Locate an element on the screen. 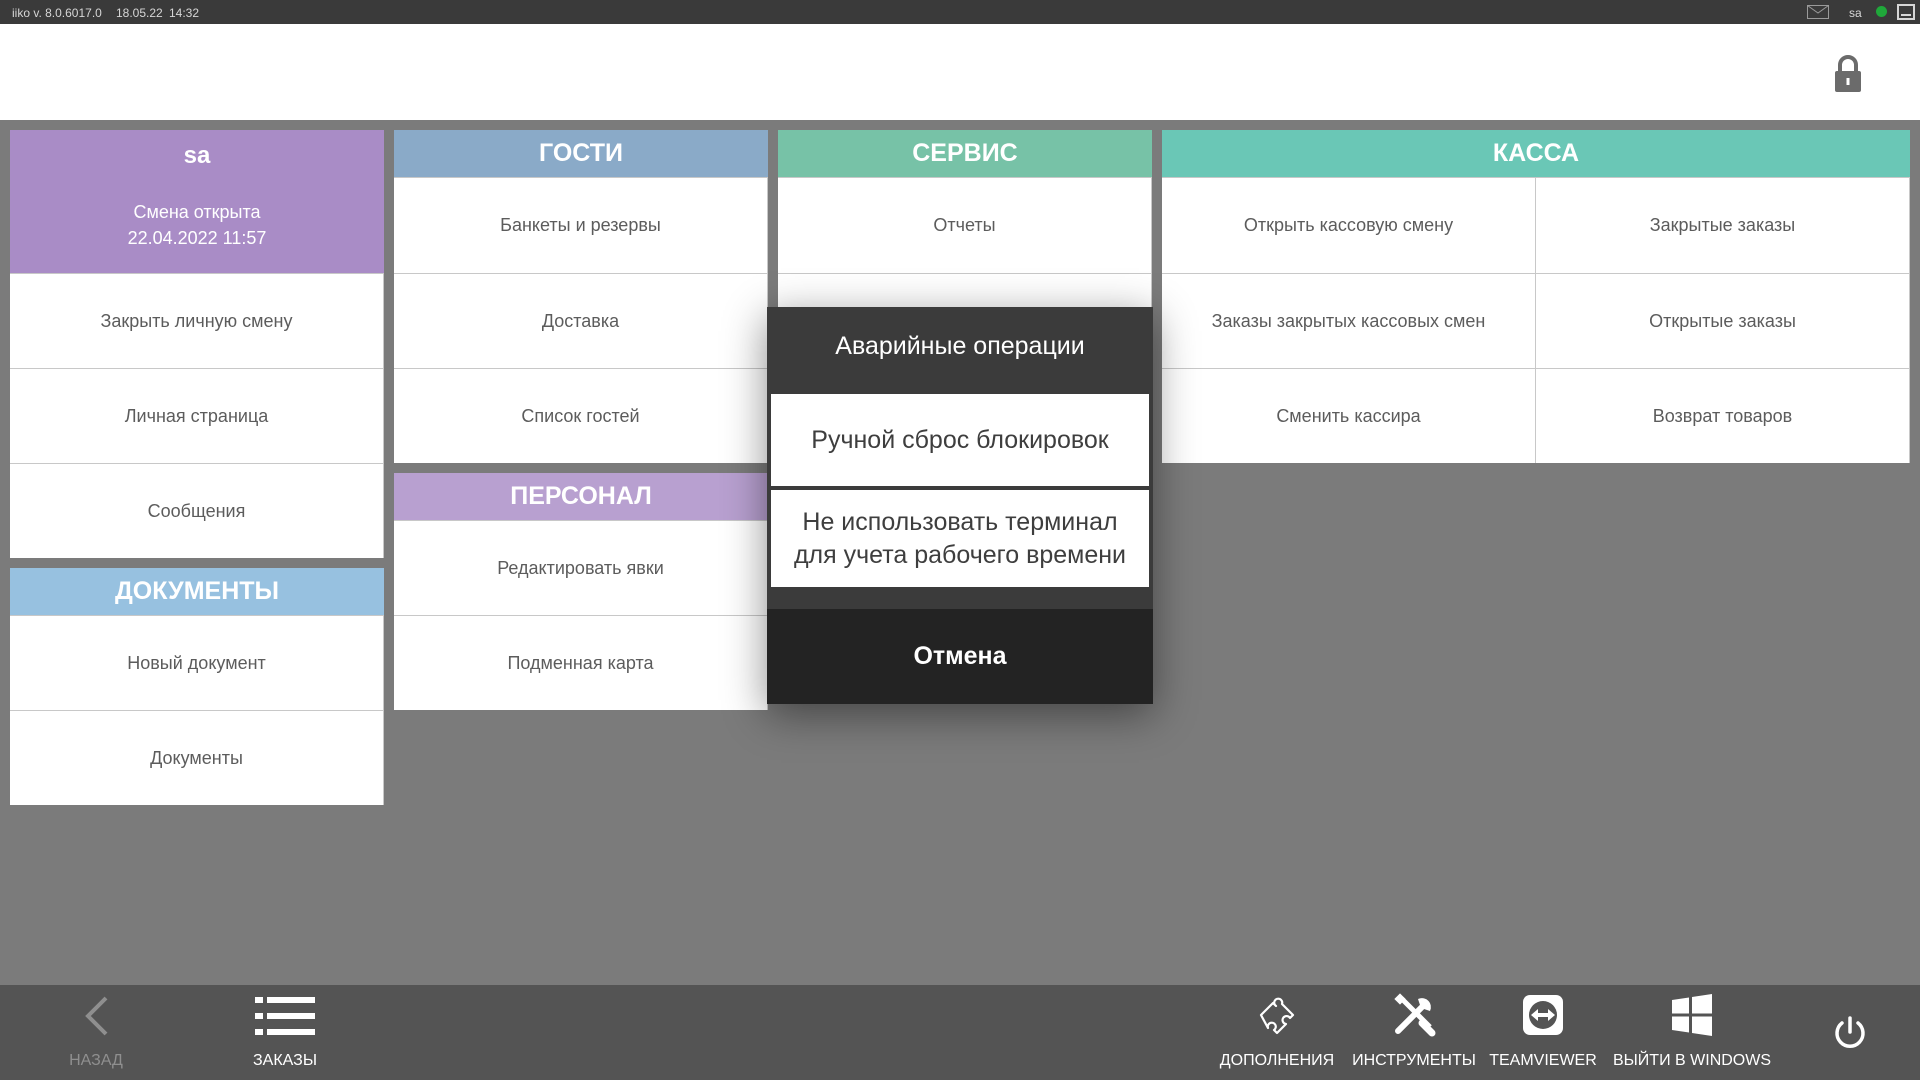 The height and width of the screenshot is (1080, 1920). chevron-left-icon is located at coordinates (96, 1016).